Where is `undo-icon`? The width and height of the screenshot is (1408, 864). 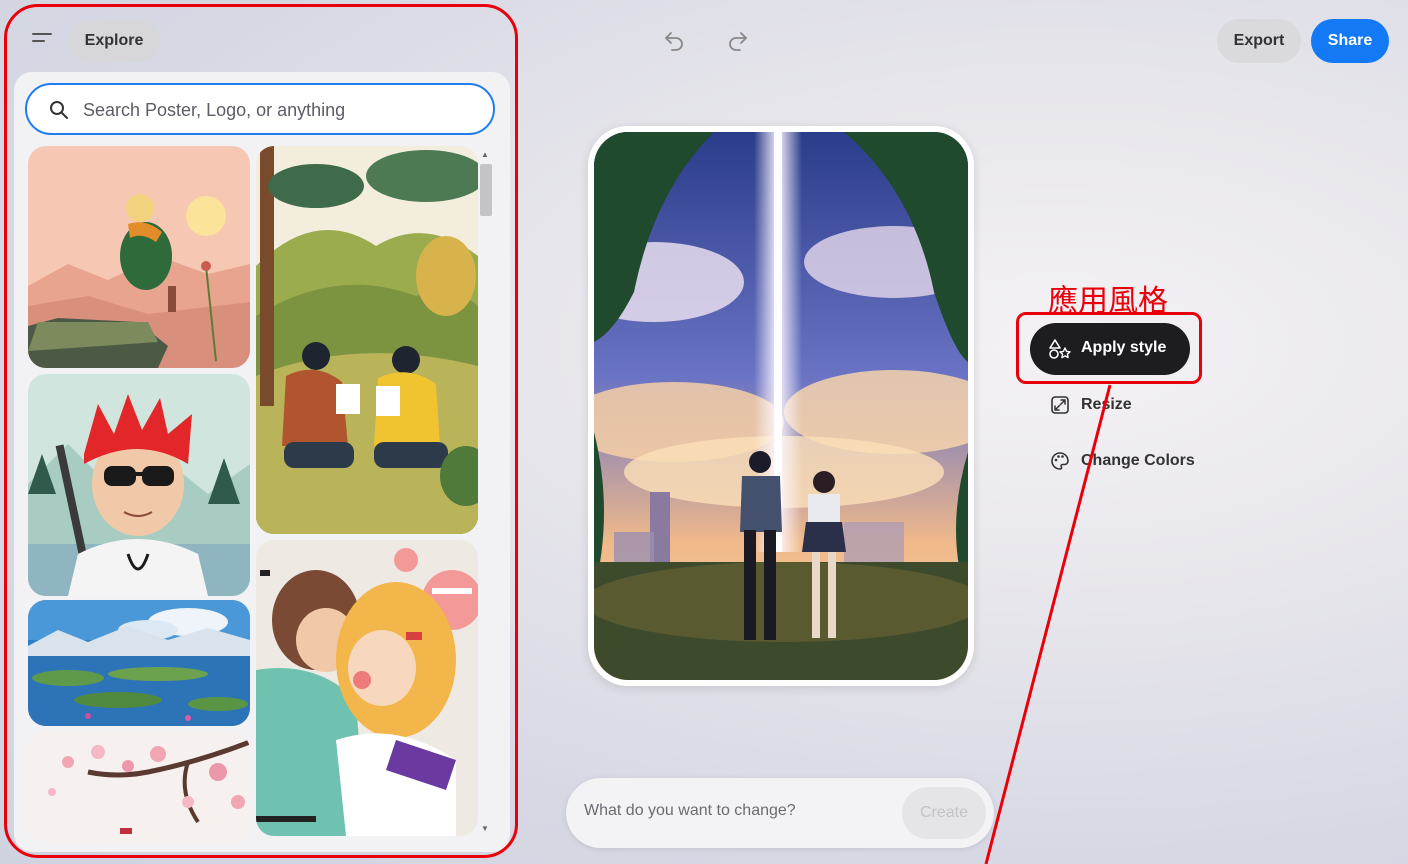 undo-icon is located at coordinates (674, 40).